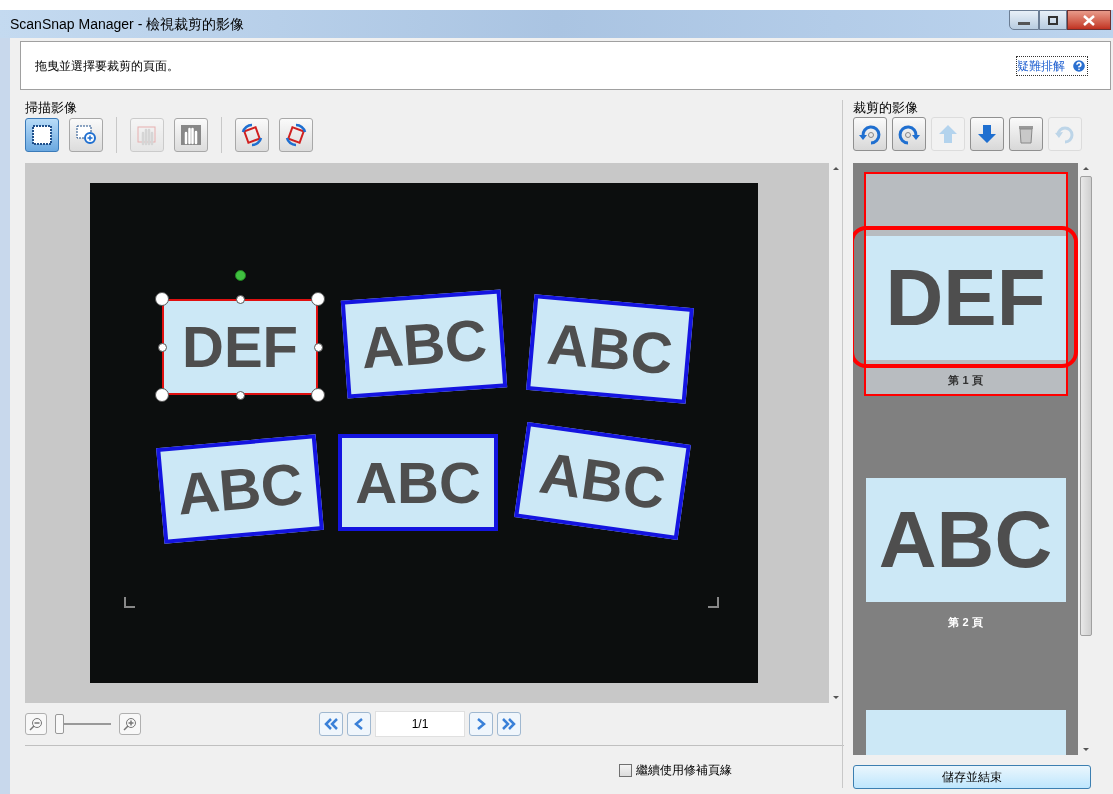 The width and height of the screenshot is (1113, 794). Describe the element at coordinates (948, 134) in the screenshot. I see `arrow-up-icon` at that location.